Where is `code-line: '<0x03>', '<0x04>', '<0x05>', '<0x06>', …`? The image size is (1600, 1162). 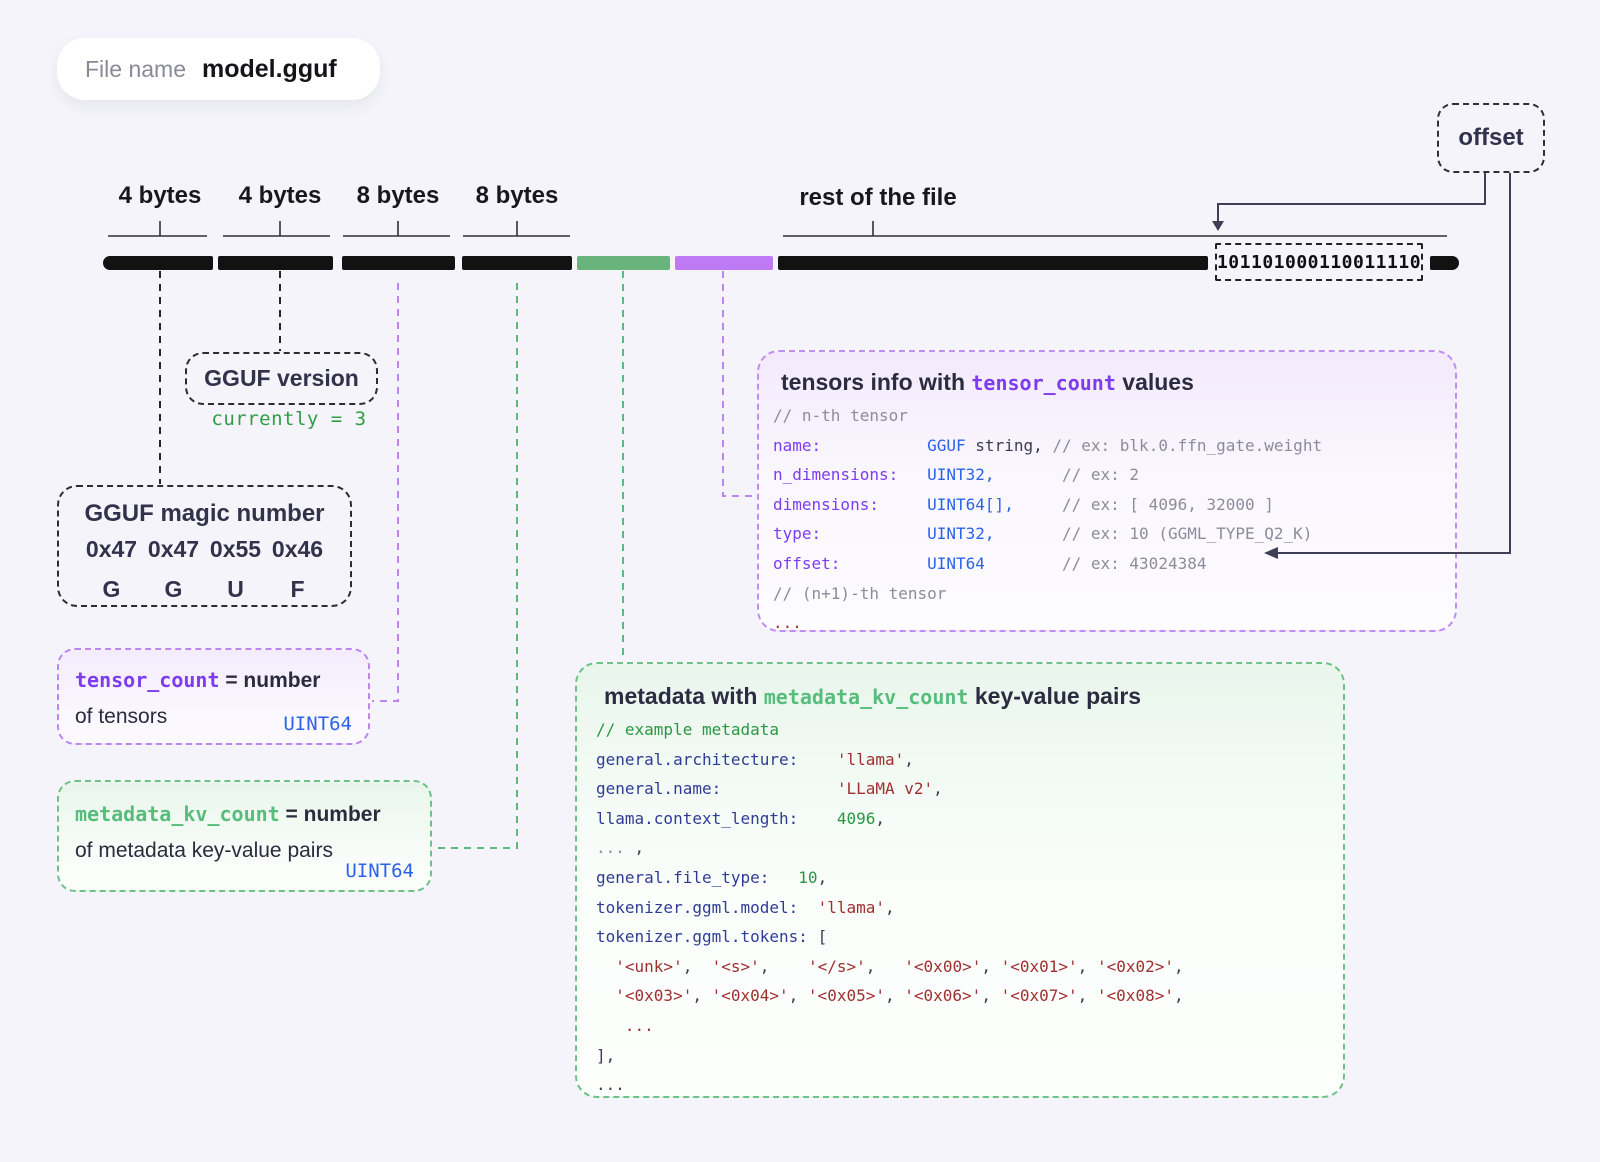
code-line: '<0x03>', '<0x04>', '<0x05>', '<0x06>', … is located at coordinates (899, 996).